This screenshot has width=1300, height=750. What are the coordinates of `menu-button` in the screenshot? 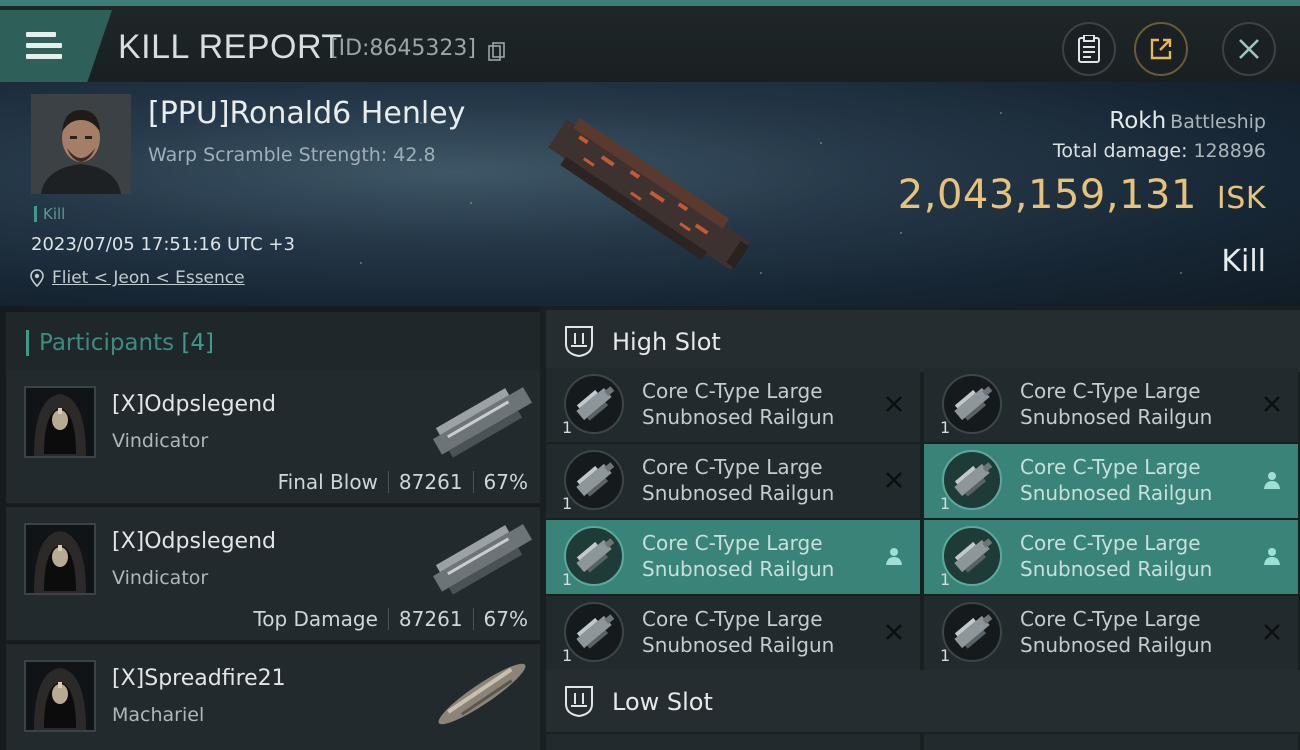 It's located at (56, 46).